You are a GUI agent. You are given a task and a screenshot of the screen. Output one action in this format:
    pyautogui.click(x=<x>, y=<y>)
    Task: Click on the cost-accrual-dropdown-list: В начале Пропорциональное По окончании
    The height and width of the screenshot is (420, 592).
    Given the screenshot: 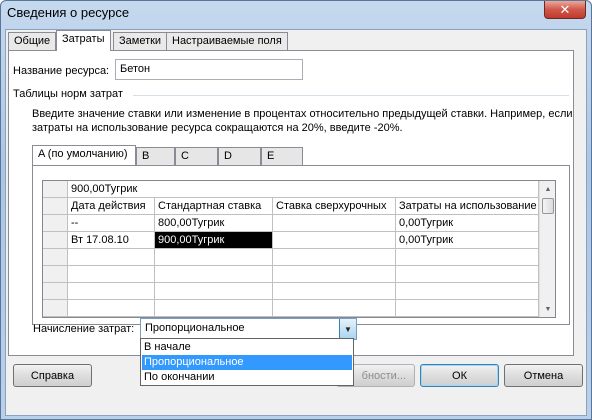 What is the action you would take?
    pyautogui.click(x=247, y=362)
    